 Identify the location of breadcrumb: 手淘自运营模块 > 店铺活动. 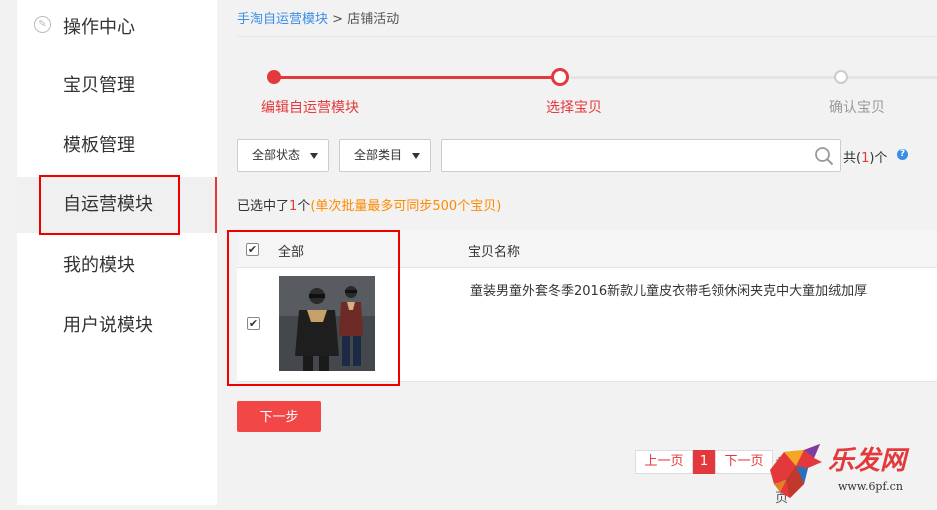
(318, 17).